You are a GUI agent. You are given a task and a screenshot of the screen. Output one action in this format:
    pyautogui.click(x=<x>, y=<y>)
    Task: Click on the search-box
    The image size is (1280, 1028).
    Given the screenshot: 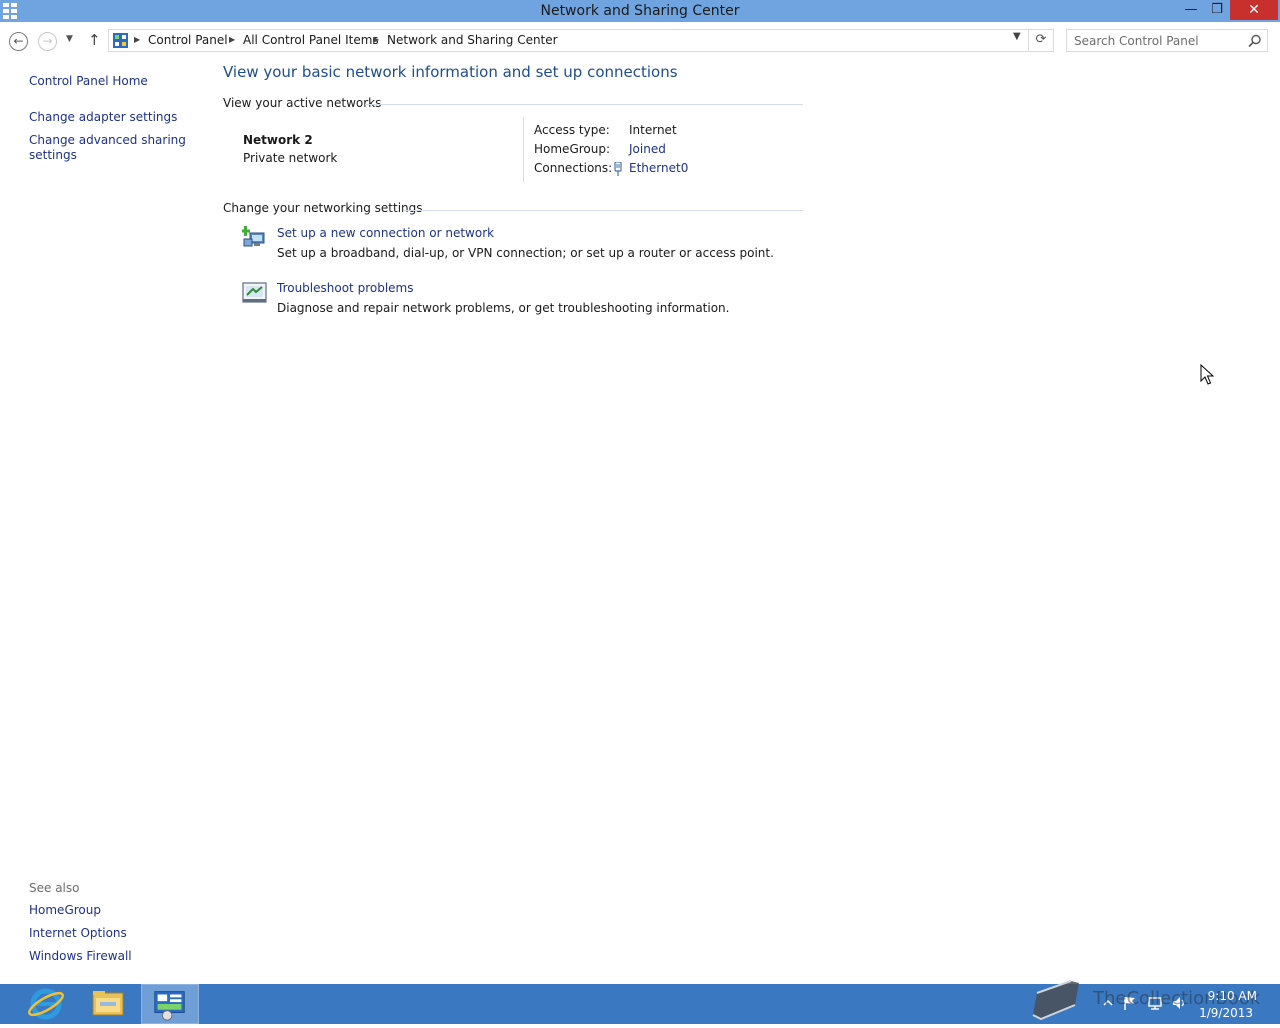 What is the action you would take?
    pyautogui.click(x=1167, y=40)
    